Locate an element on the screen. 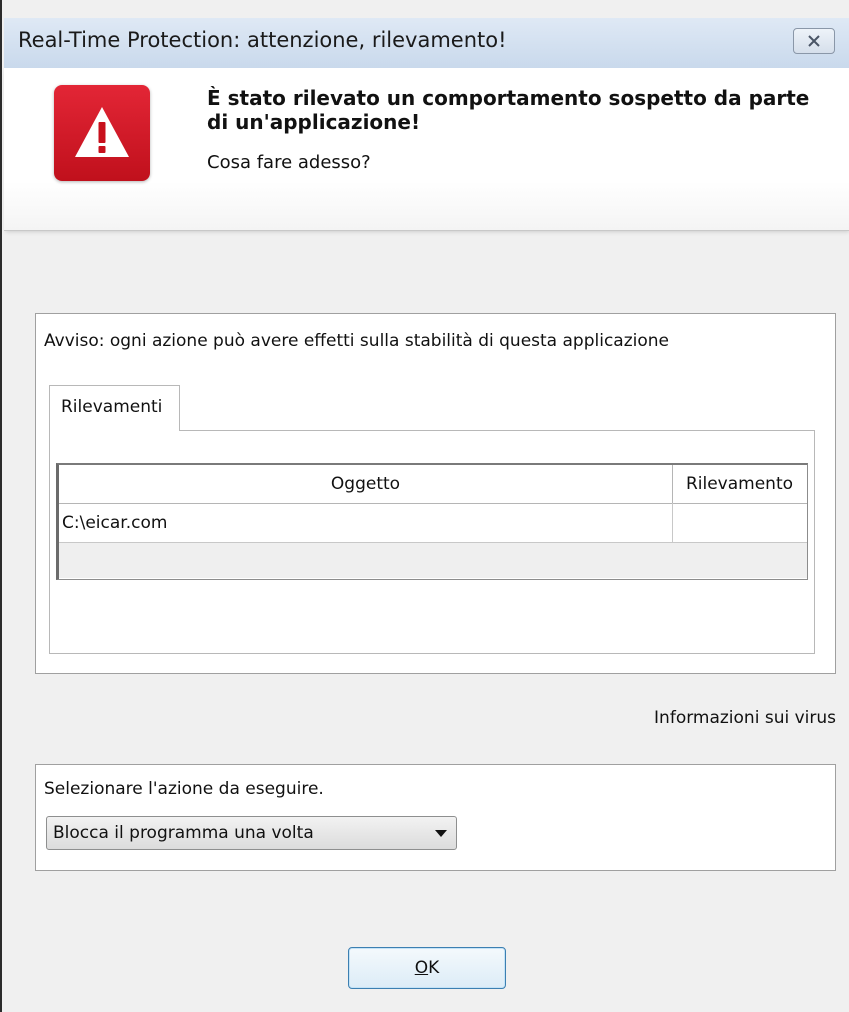 The width and height of the screenshot is (849, 1012). tab-label: Rilevamenti is located at coordinates (112, 407).